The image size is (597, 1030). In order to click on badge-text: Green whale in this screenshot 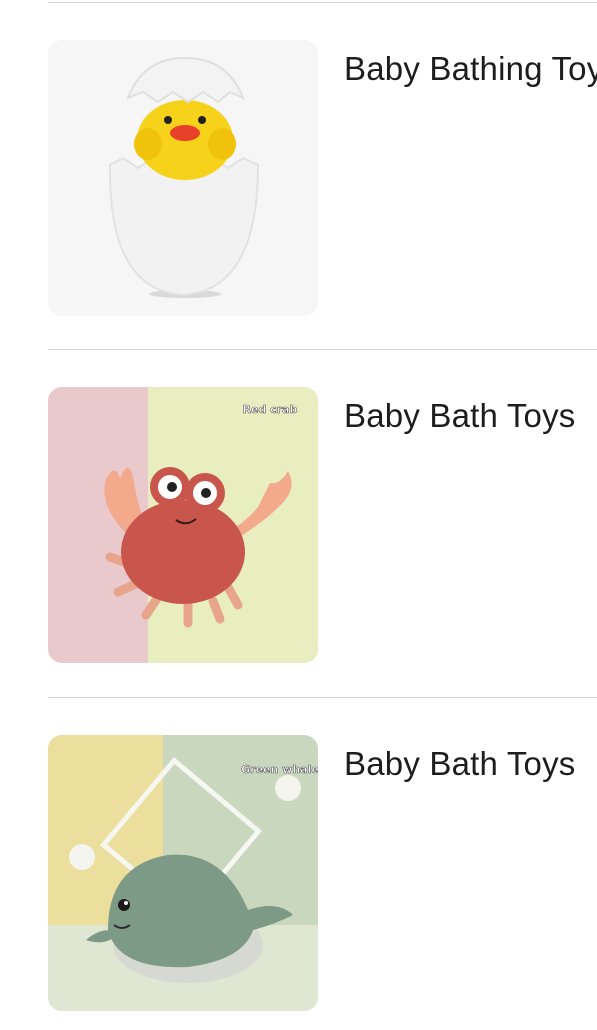, I will do `click(279, 769)`.